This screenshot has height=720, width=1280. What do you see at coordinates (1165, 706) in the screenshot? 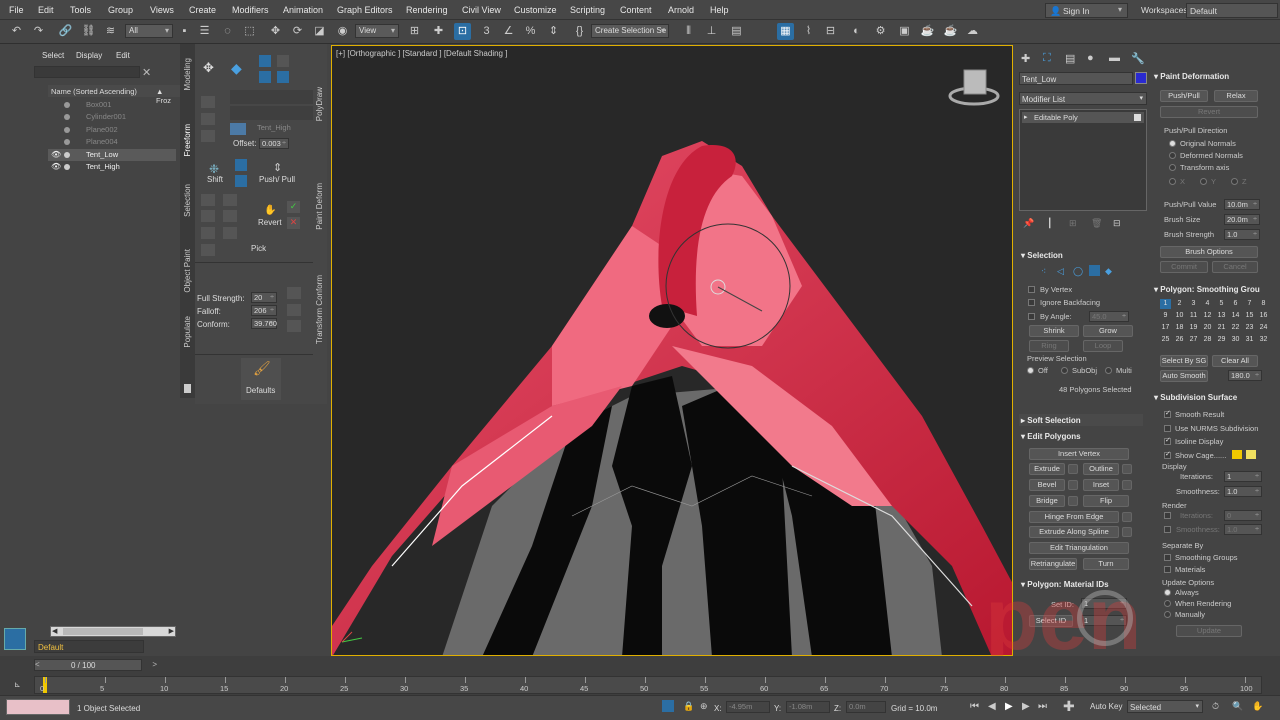
I see `key-filter-dropdown: Selected ▾` at bounding box center [1165, 706].